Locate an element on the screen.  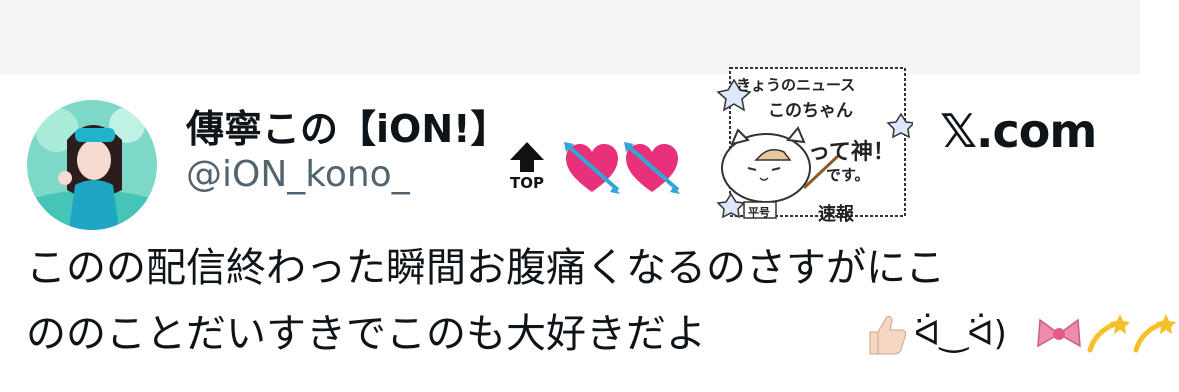
kaomoji: ᐛ‿ᐛ) is located at coordinates (960, 334).